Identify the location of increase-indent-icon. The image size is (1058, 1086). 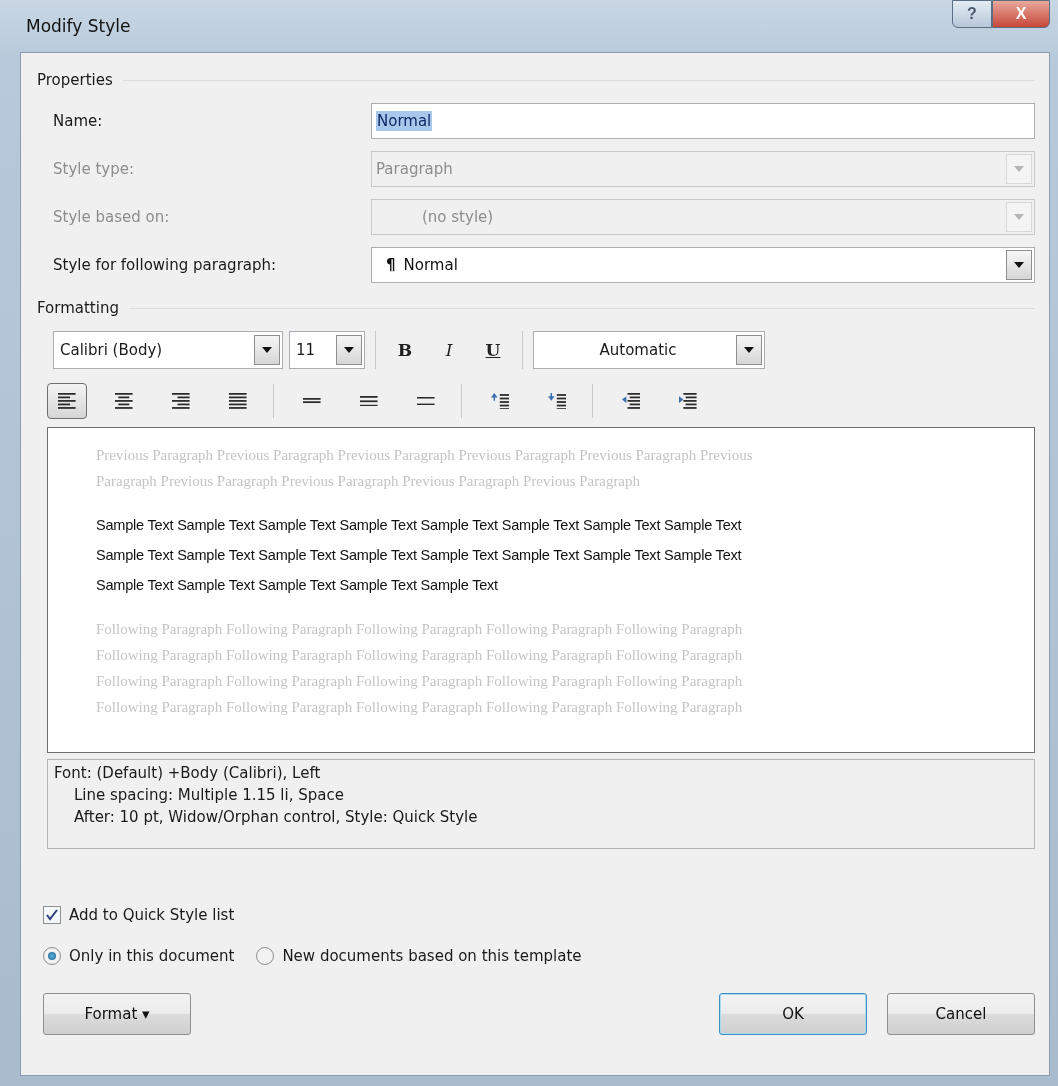
(688, 401).